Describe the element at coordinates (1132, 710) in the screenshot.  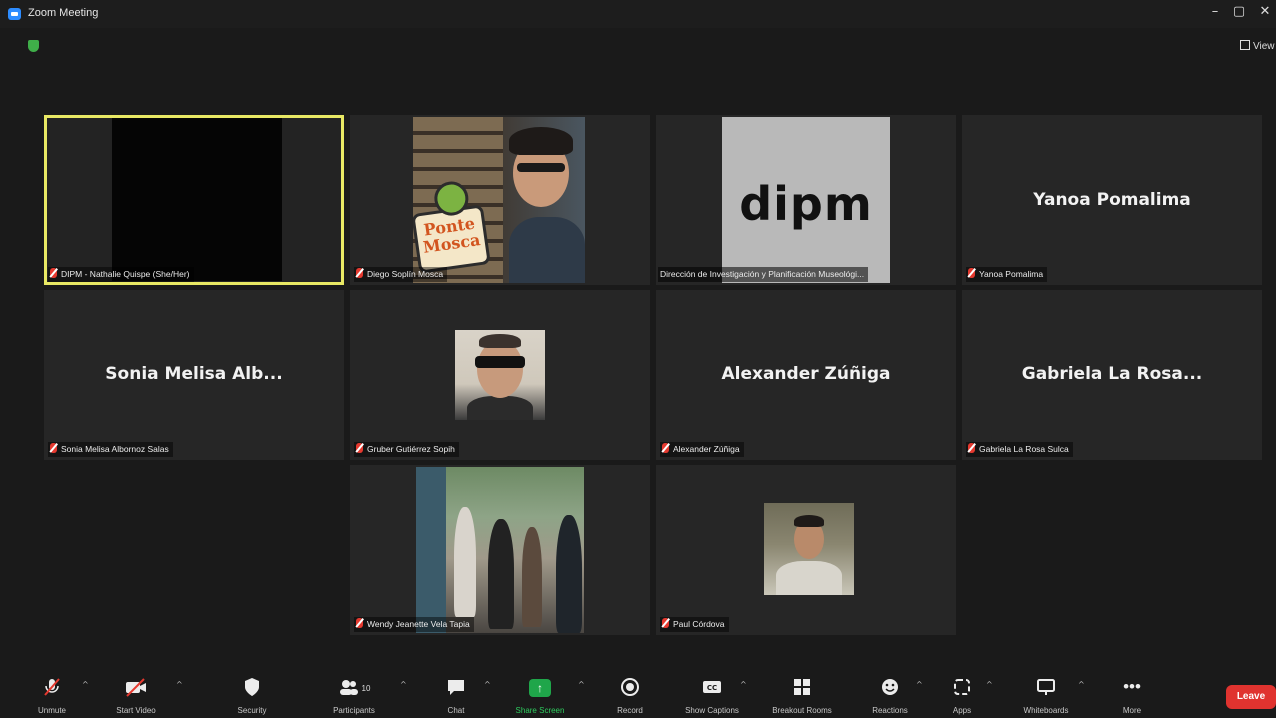
I see `more-label: More` at that location.